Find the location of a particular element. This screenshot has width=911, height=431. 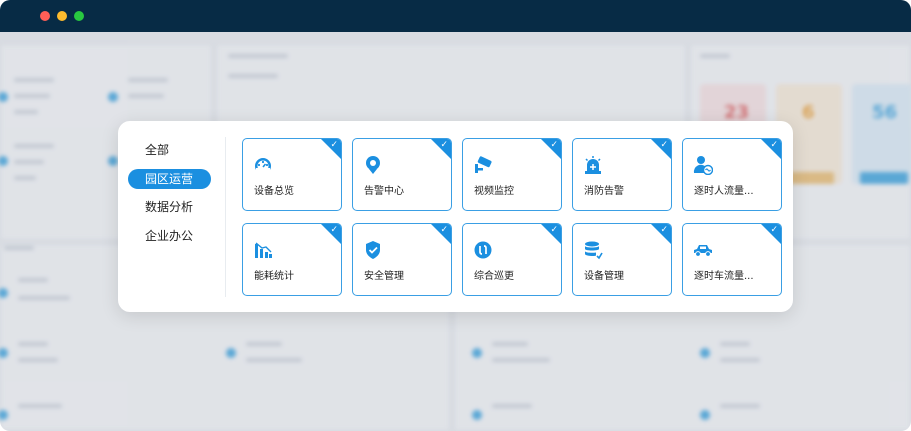

shield-icon is located at coordinates (373, 250).